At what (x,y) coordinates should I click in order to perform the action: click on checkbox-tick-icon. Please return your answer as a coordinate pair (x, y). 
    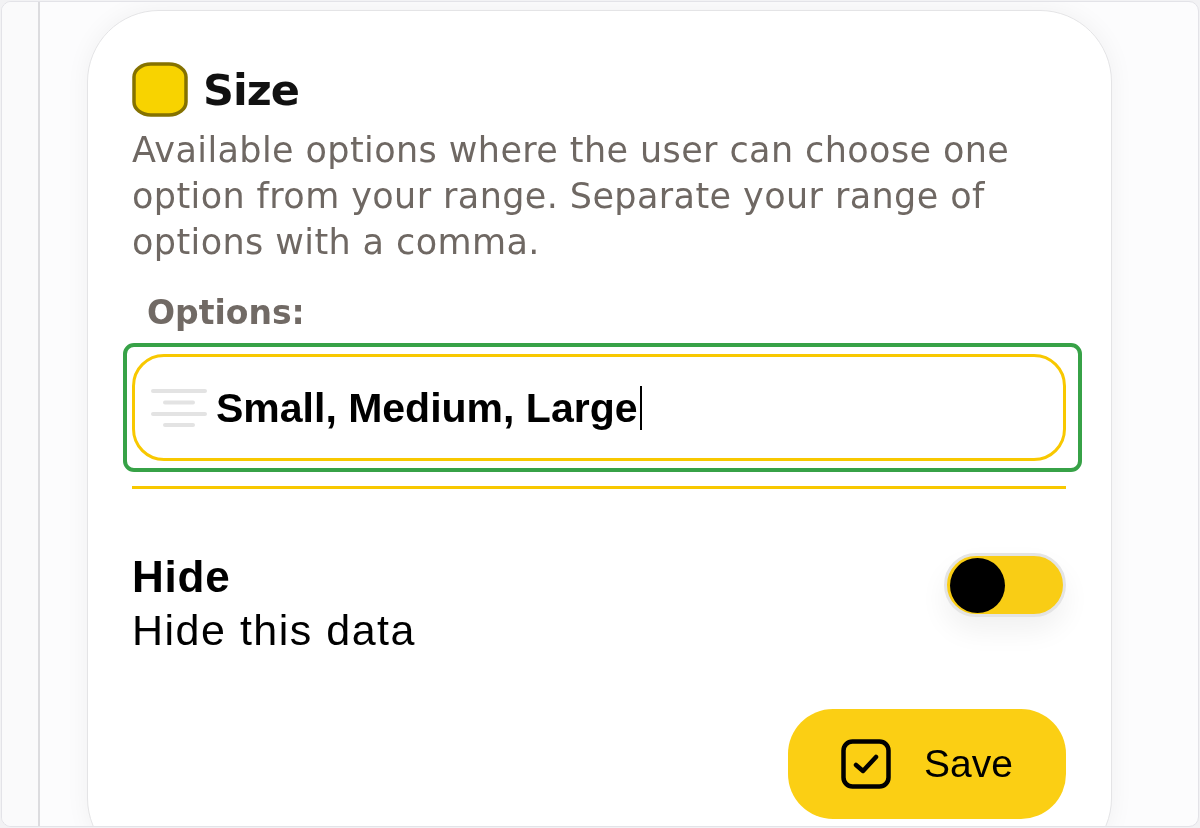
    Looking at the image, I should click on (866, 764).